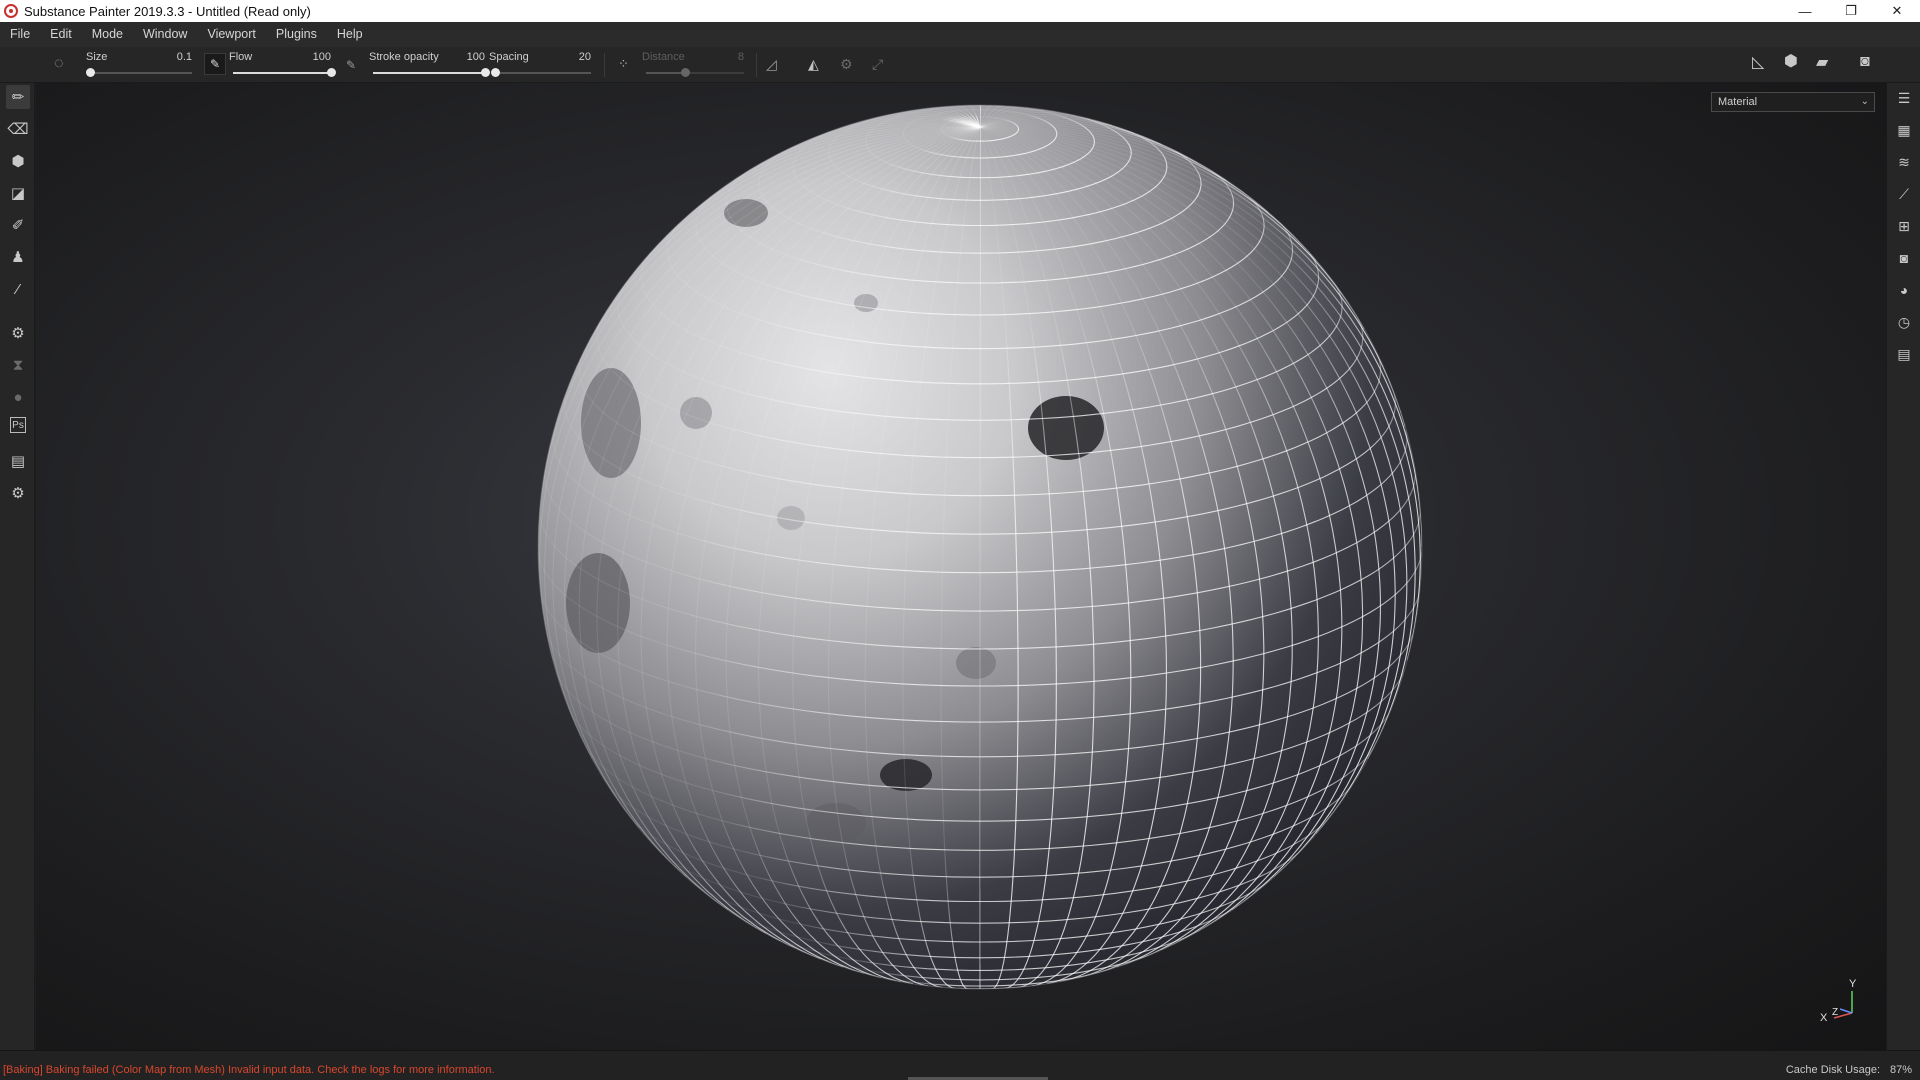 Image resolution: width=1920 pixels, height=1080 pixels. What do you see at coordinates (18, 225) in the screenshot?
I see `smudge-icon: ✐` at bounding box center [18, 225].